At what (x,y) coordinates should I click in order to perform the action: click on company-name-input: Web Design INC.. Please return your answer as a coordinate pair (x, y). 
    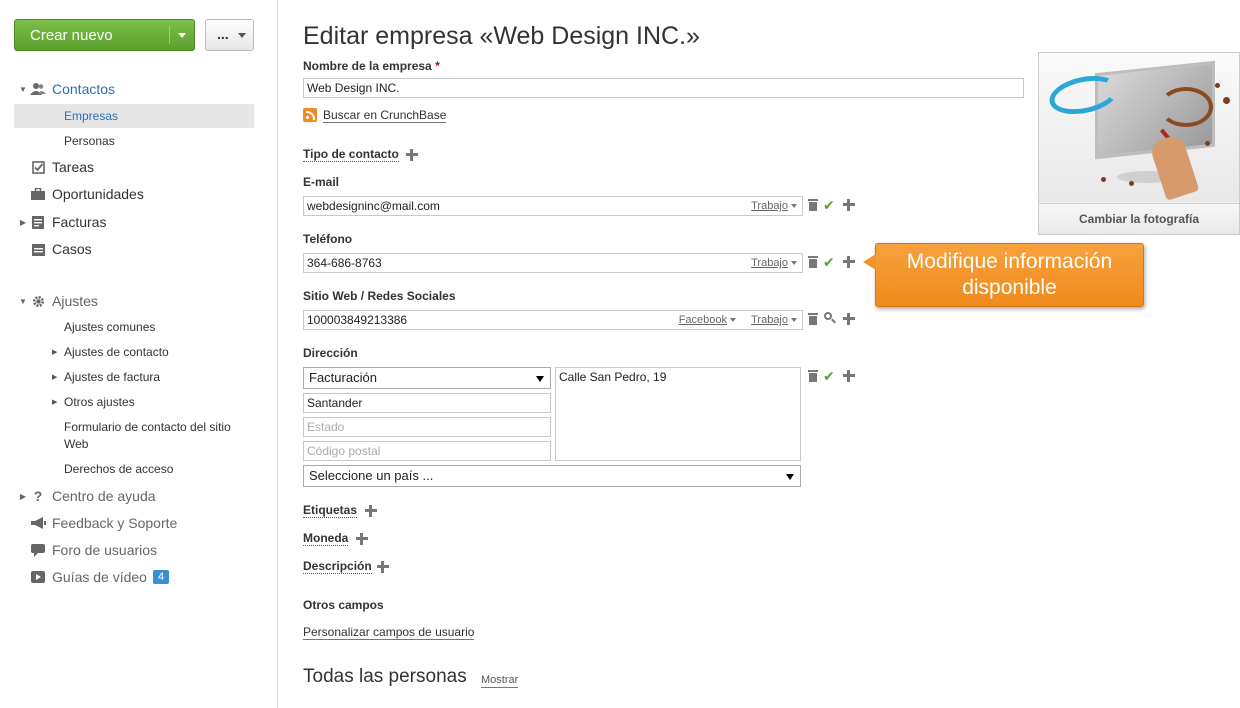
    Looking at the image, I should click on (663, 88).